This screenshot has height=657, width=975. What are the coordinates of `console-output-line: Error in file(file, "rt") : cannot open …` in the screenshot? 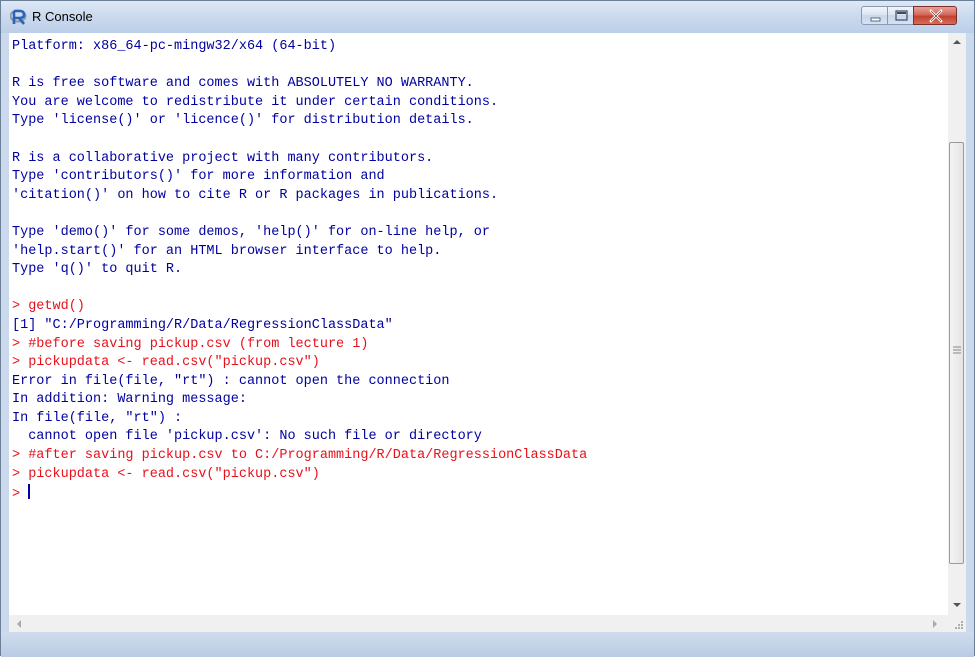 It's located at (231, 381).